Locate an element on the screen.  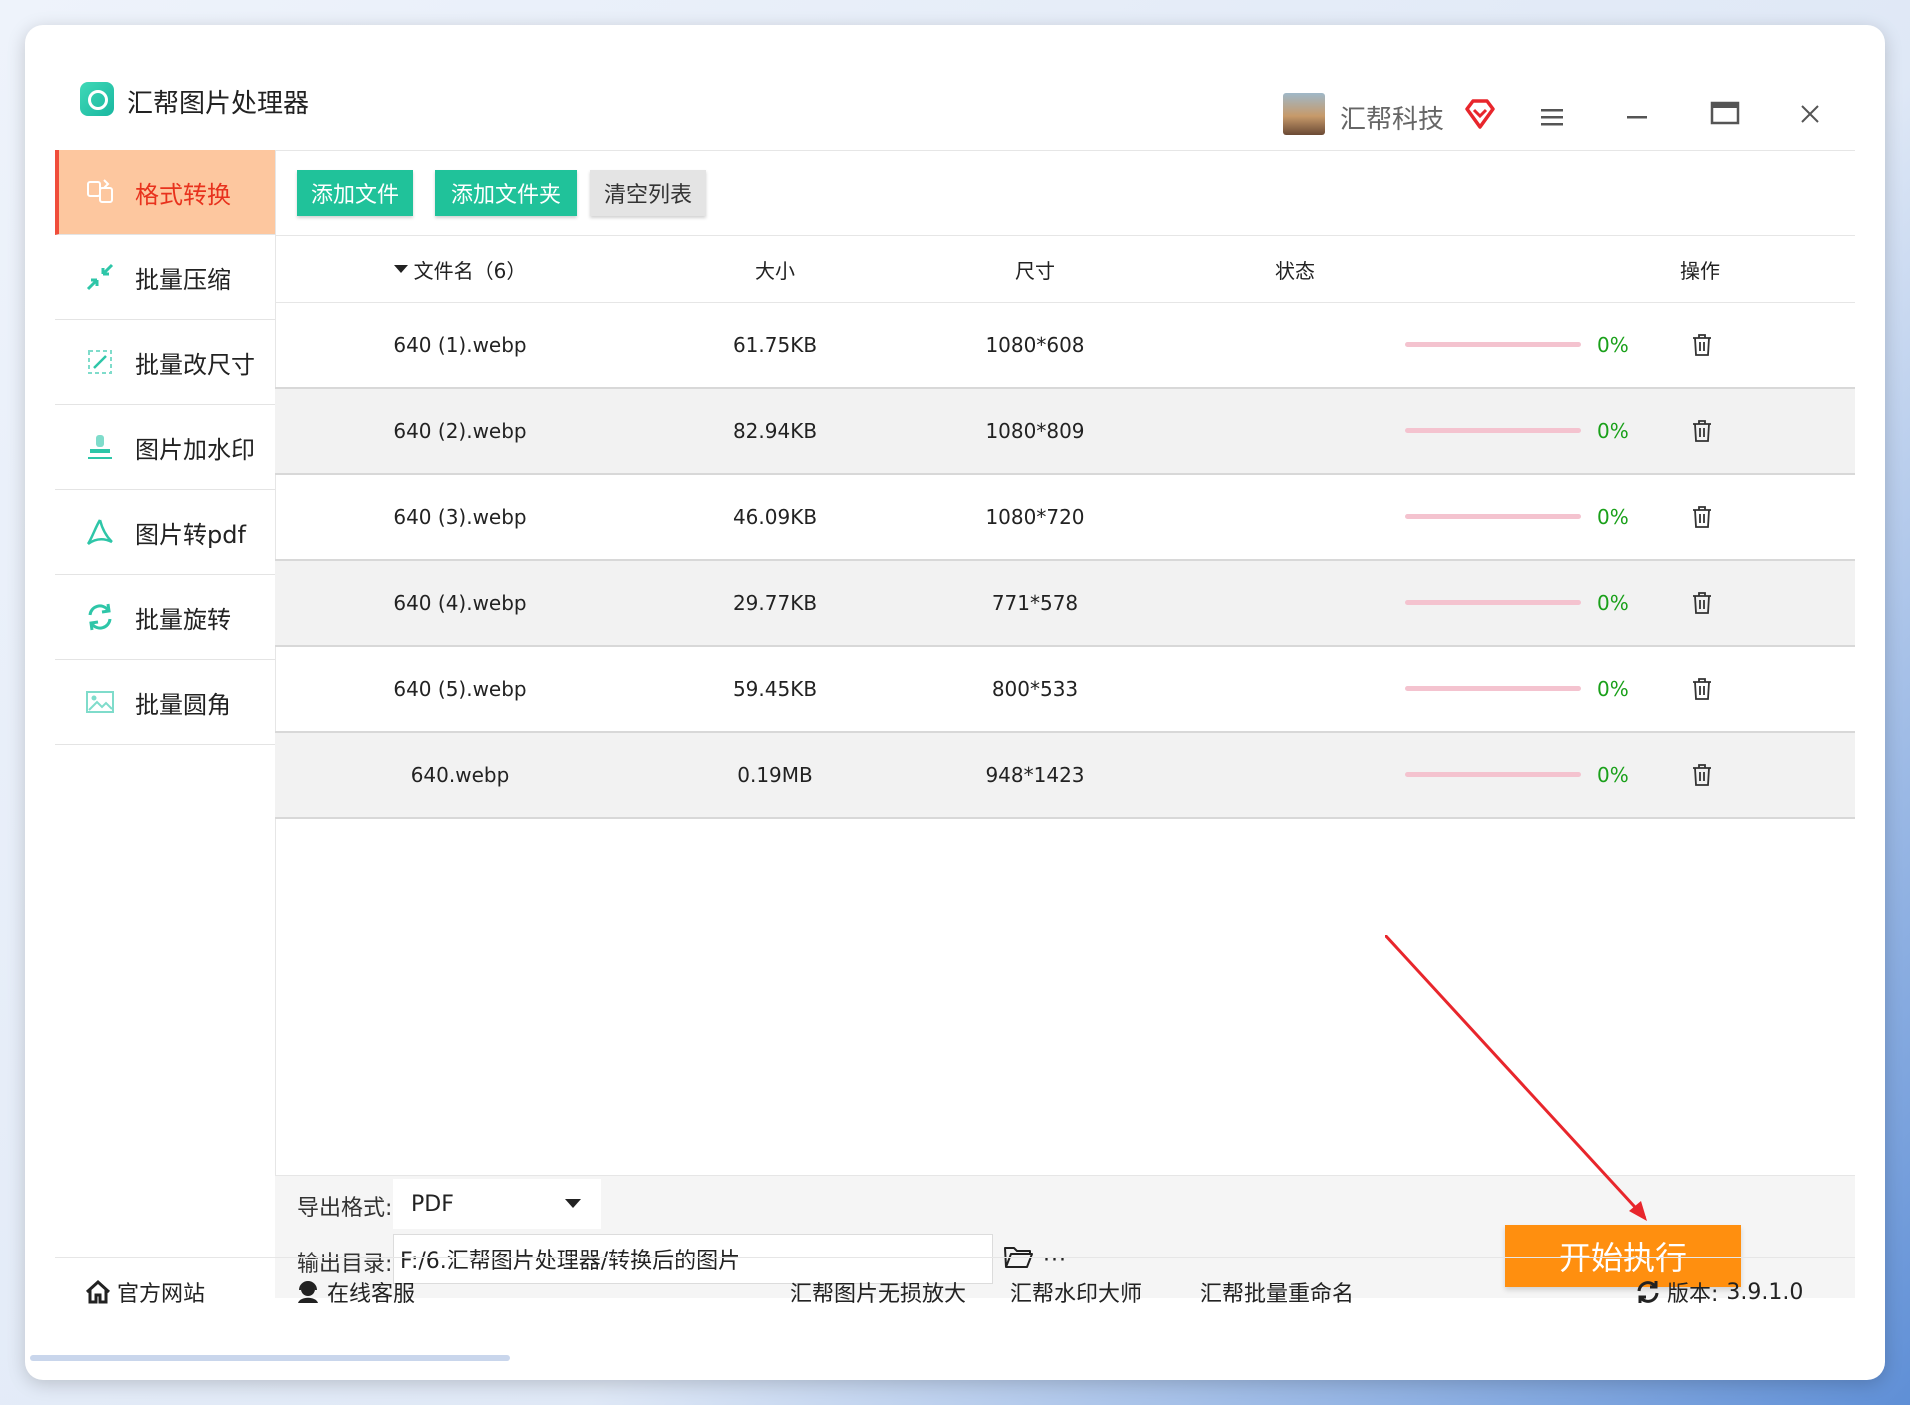
official-website-link: 官方网站 is located at coordinates (145, 1292).